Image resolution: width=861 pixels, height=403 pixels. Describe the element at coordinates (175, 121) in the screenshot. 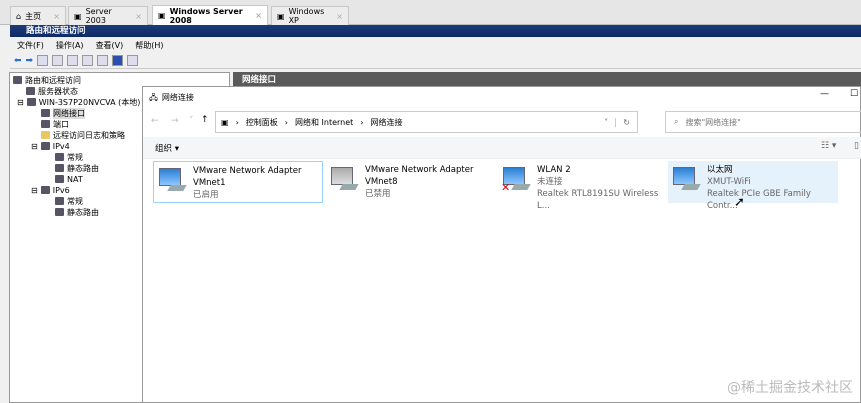

I see `forward-button: →` at that location.